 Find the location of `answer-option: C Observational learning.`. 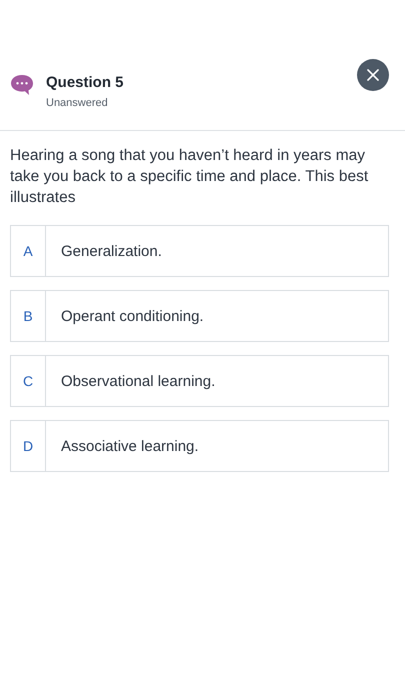

answer-option: C Observational learning. is located at coordinates (199, 381).